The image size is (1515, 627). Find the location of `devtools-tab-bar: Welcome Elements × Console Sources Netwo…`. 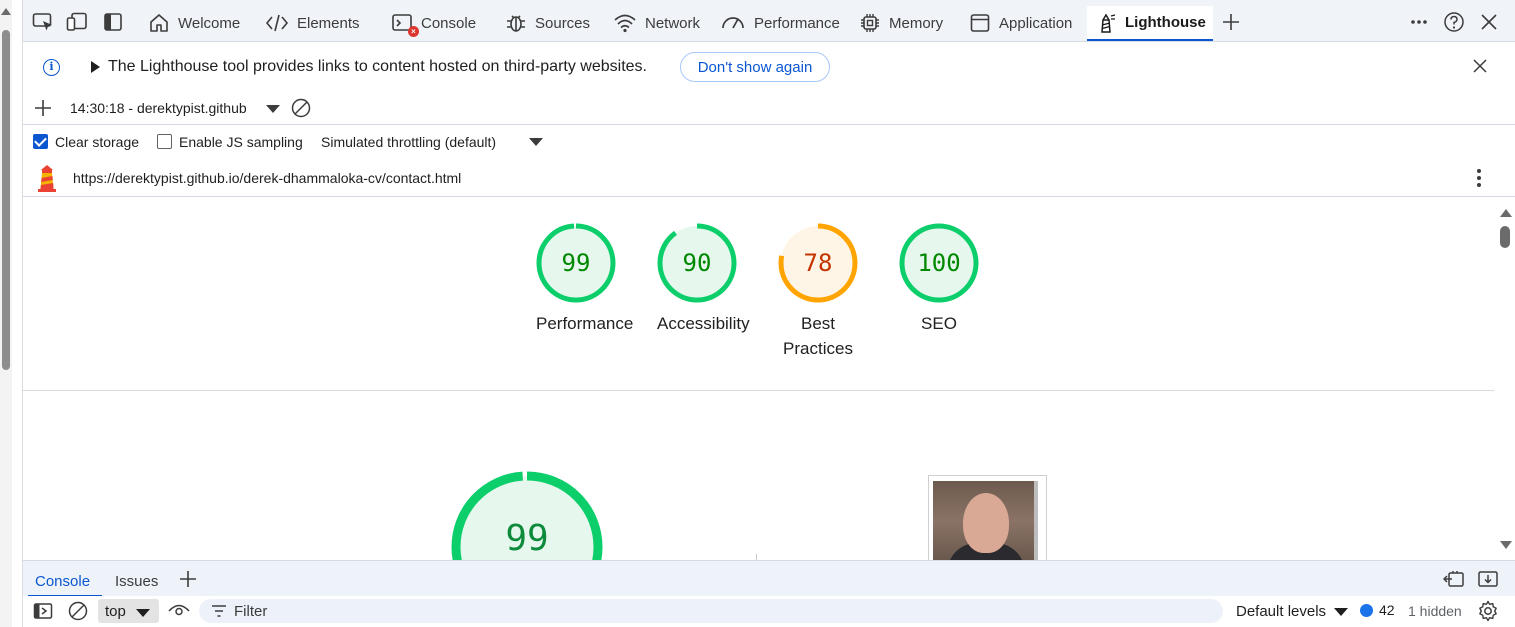

devtools-tab-bar: Welcome Elements × Console Sources Netwo… is located at coordinates (769, 21).